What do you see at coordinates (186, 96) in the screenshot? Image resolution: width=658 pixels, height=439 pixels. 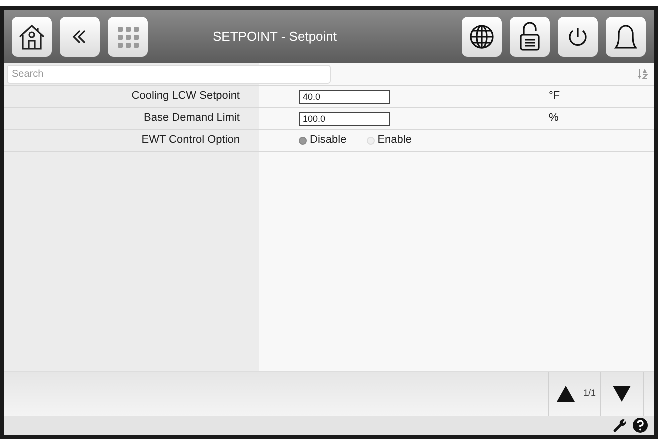 I see `row-label: Cooling LCW Setpoint` at bounding box center [186, 96].